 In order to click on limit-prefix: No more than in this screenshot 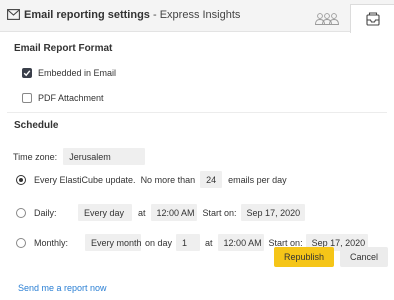, I will do `click(168, 179)`.